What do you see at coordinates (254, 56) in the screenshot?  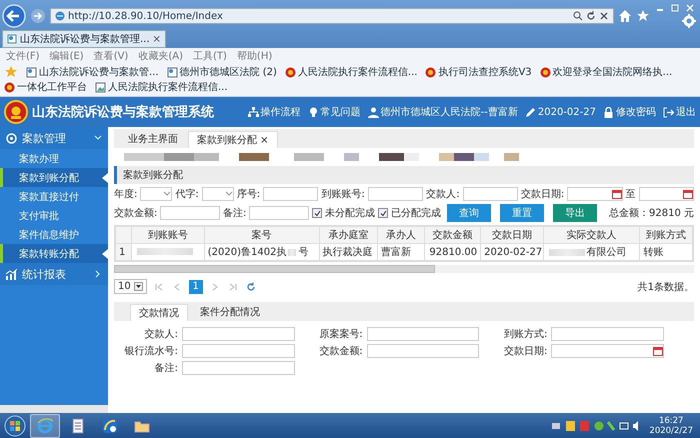 I see `menu-item: 帮助(H)` at bounding box center [254, 56].